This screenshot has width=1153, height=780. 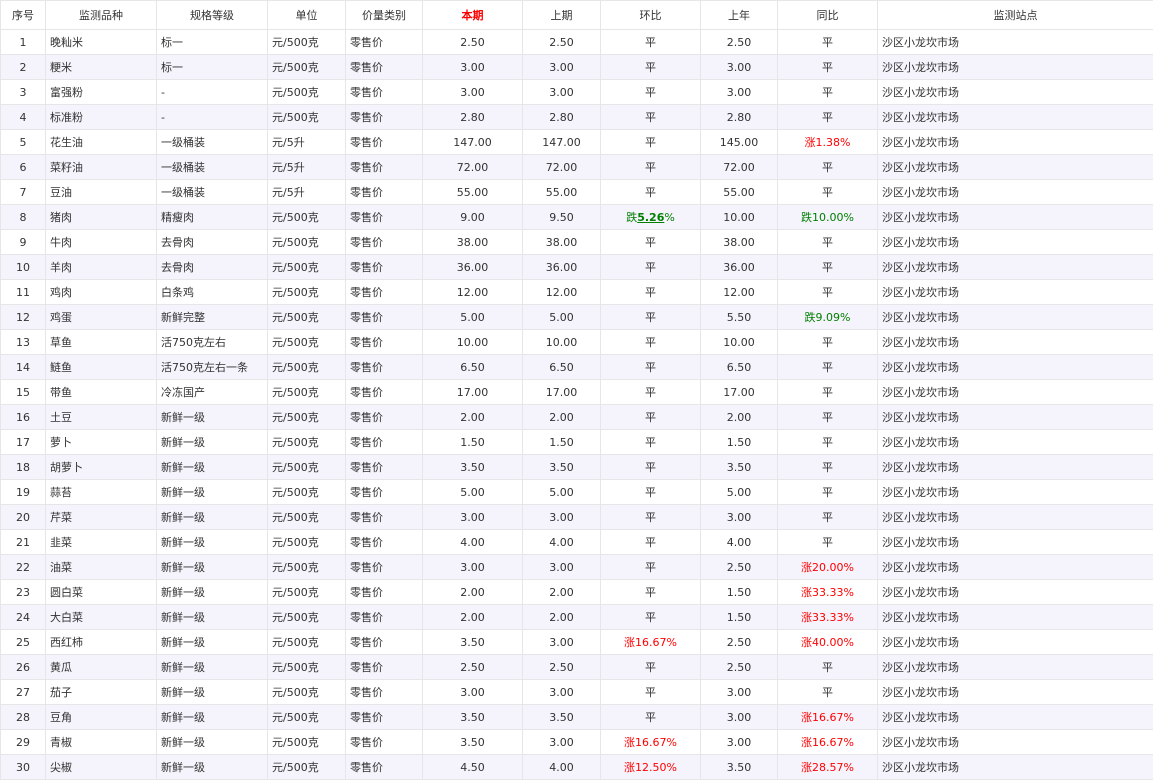 I want to click on table-header-row: 序号 监测品种 规格等级 单位 价量类别 本期 上期 环比 上年 同比 监测站点, so click(x=576, y=15).